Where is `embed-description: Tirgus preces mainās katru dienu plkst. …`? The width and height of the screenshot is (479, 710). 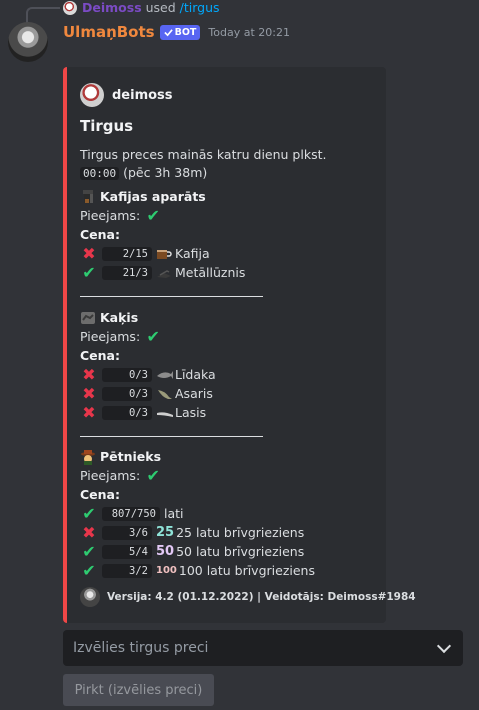
embed-description: Tirgus preces mainās katru dienu plkst. … is located at coordinates (230, 164).